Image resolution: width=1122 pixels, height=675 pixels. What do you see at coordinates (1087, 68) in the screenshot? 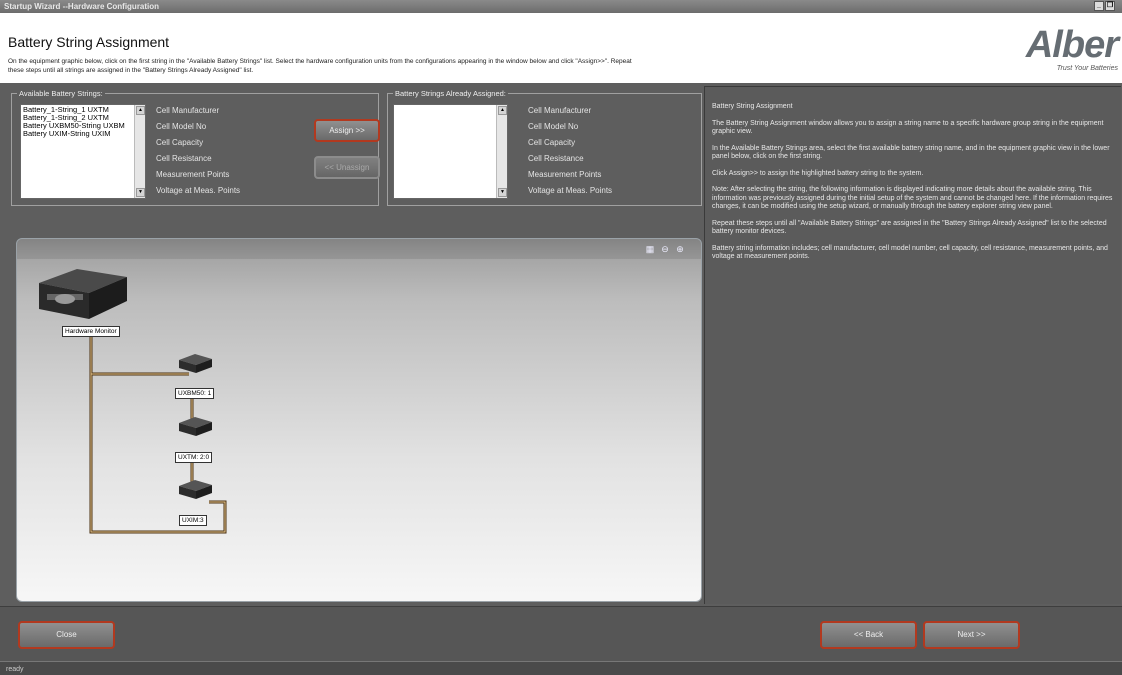
I see `logo-tagline: Trust Your Batteries` at bounding box center [1087, 68].